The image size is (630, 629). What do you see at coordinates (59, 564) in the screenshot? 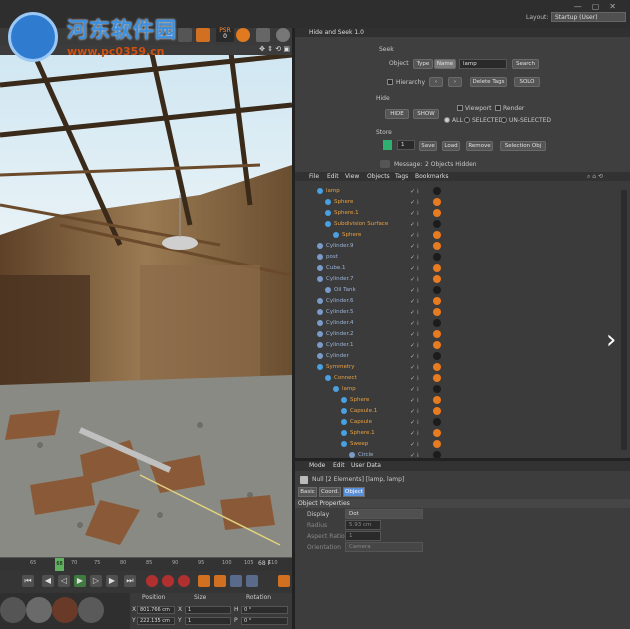
I see `current-frame-marker: 68` at bounding box center [59, 564].